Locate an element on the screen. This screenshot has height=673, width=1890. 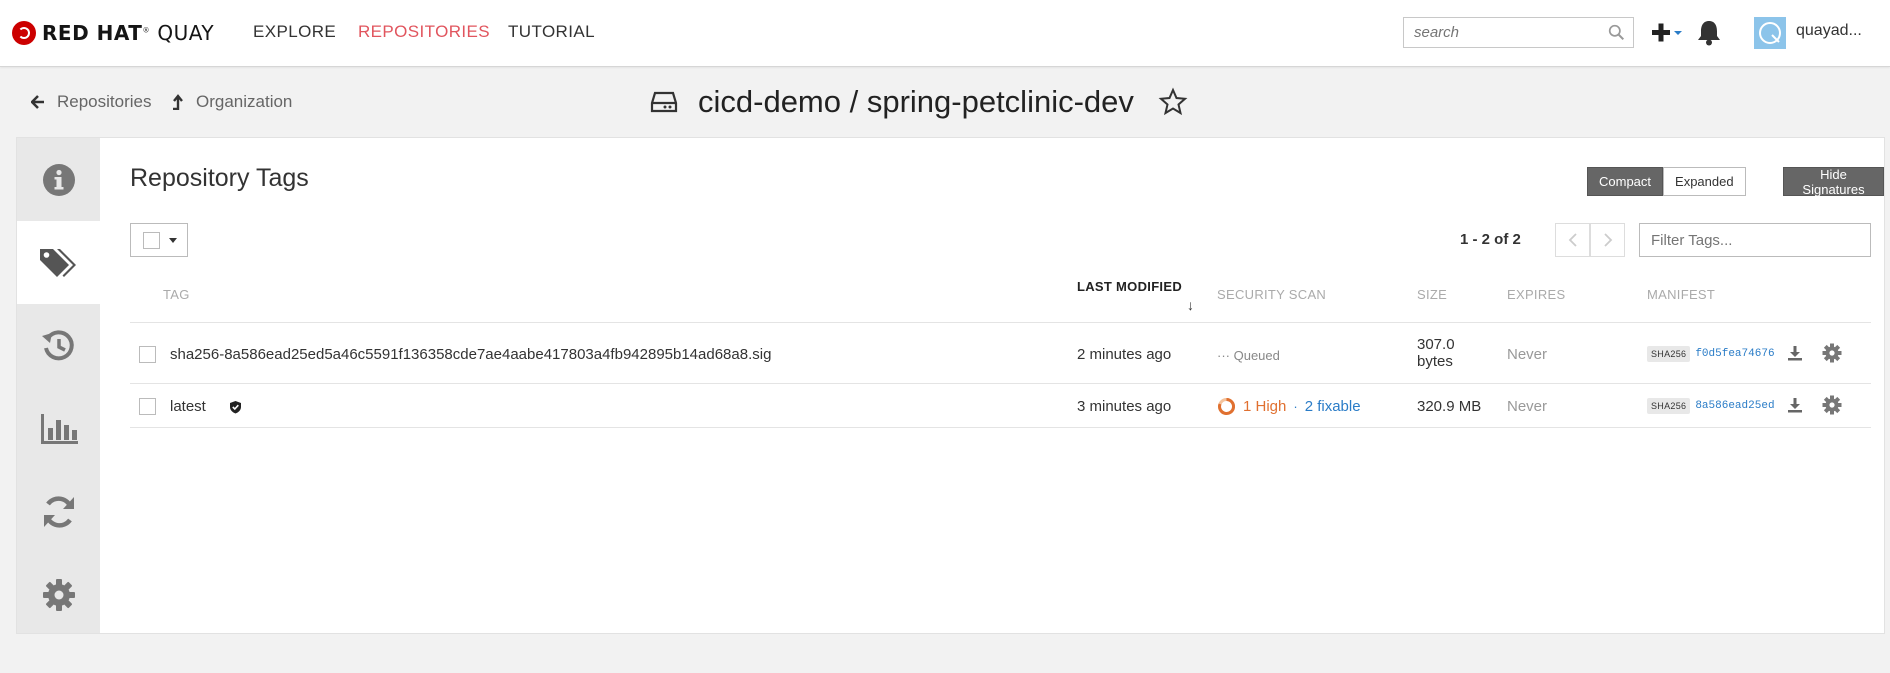
info-icon is located at coordinates (58, 179).